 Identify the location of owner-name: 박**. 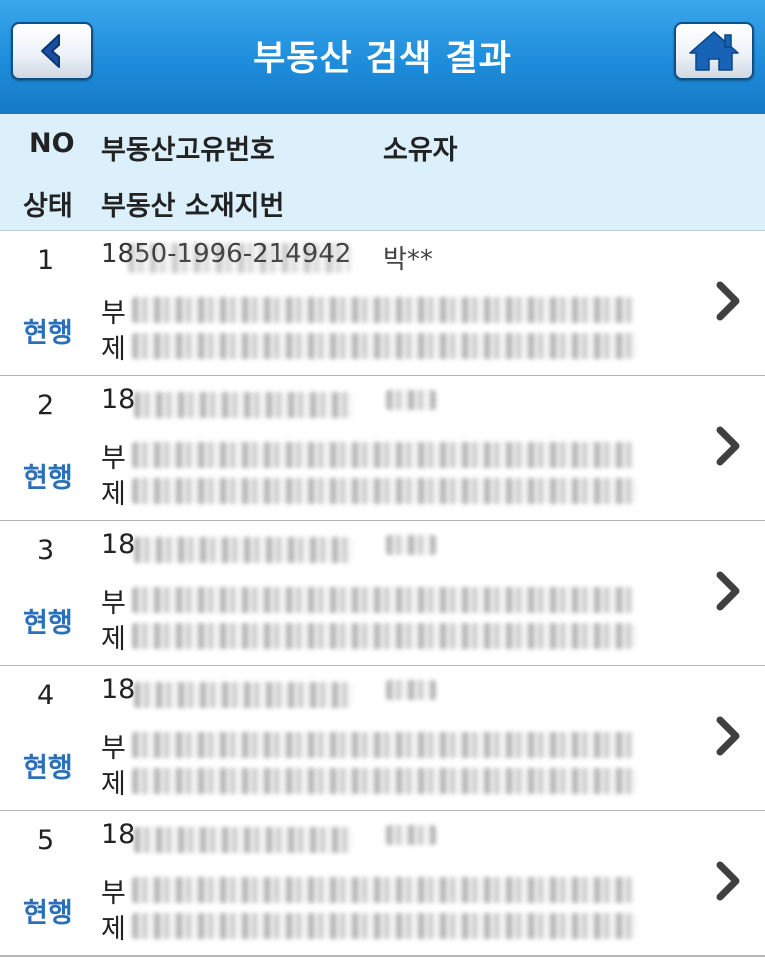
(408, 260).